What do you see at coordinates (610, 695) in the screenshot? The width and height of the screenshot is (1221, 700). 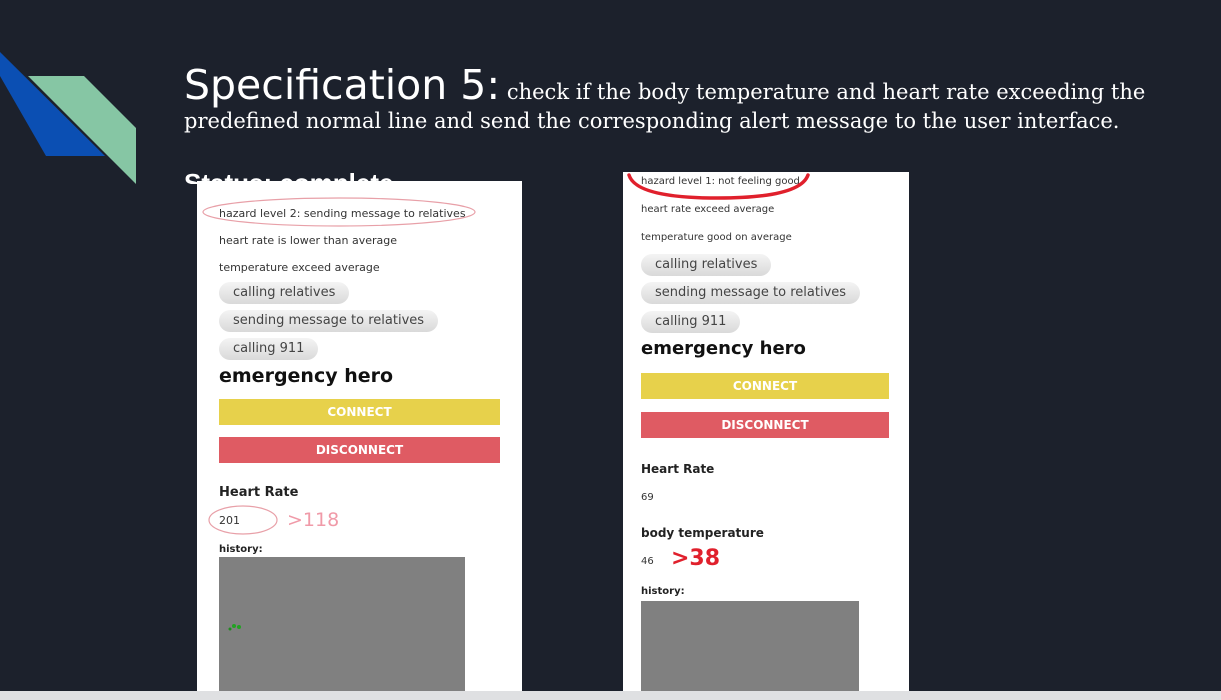 I see `bottom-edge-bar` at bounding box center [610, 695].